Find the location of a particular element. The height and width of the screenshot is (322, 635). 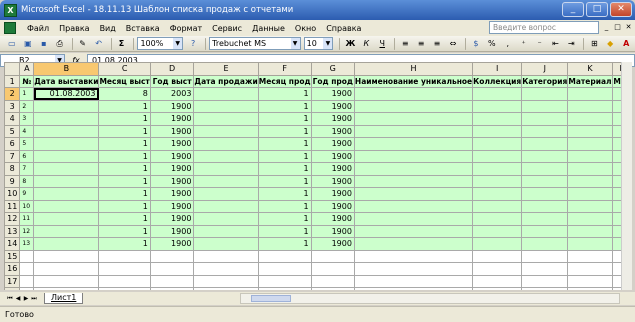

cell: 2003 is located at coordinates (172, 94).